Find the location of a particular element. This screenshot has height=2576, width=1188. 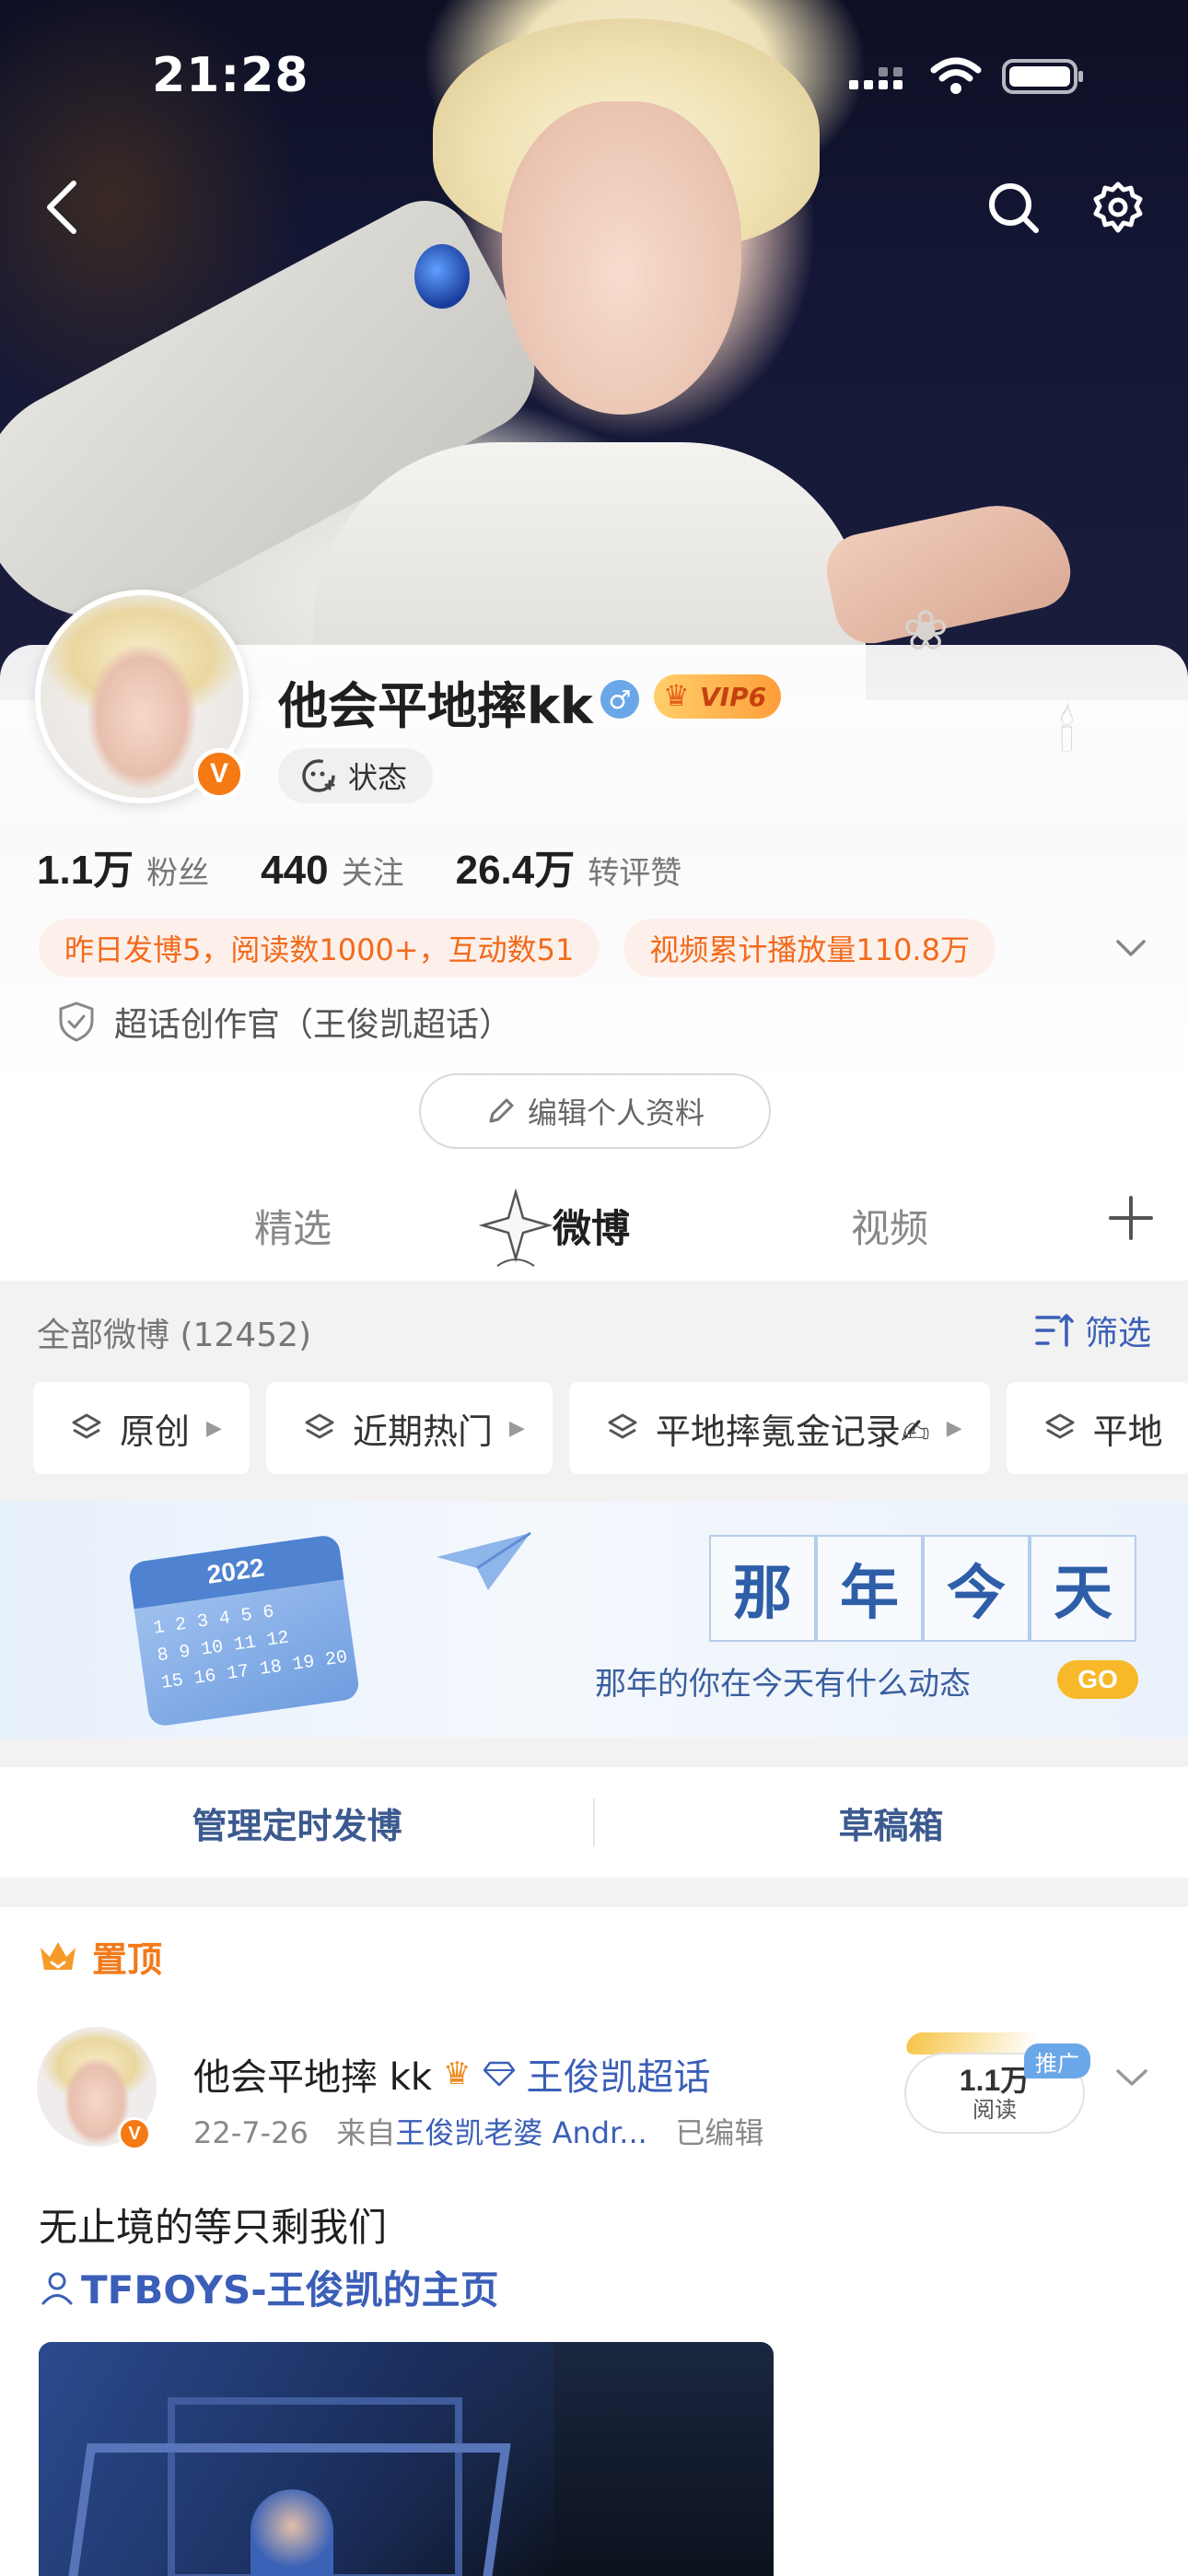

reads-decoration is located at coordinates (972, 2044).